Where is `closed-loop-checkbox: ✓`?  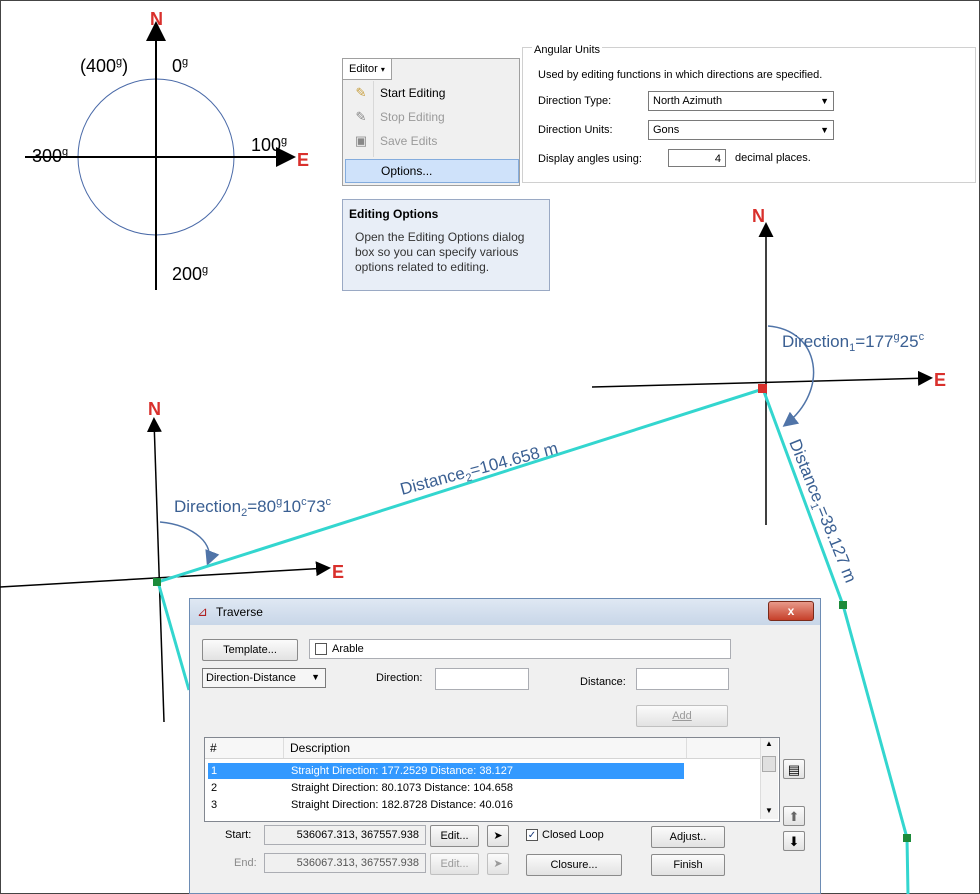
closed-loop-checkbox: ✓ is located at coordinates (532, 835).